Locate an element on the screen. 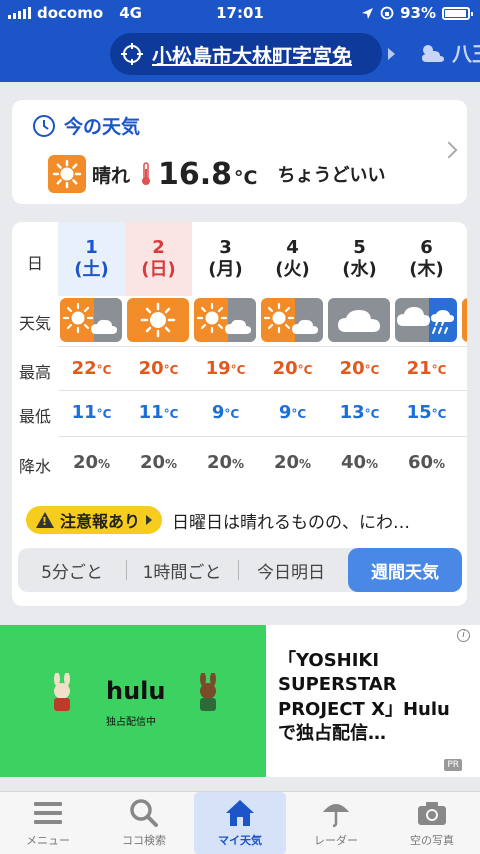 The width and height of the screenshot is (480, 854). day-date: 5 is located at coordinates (359, 247).